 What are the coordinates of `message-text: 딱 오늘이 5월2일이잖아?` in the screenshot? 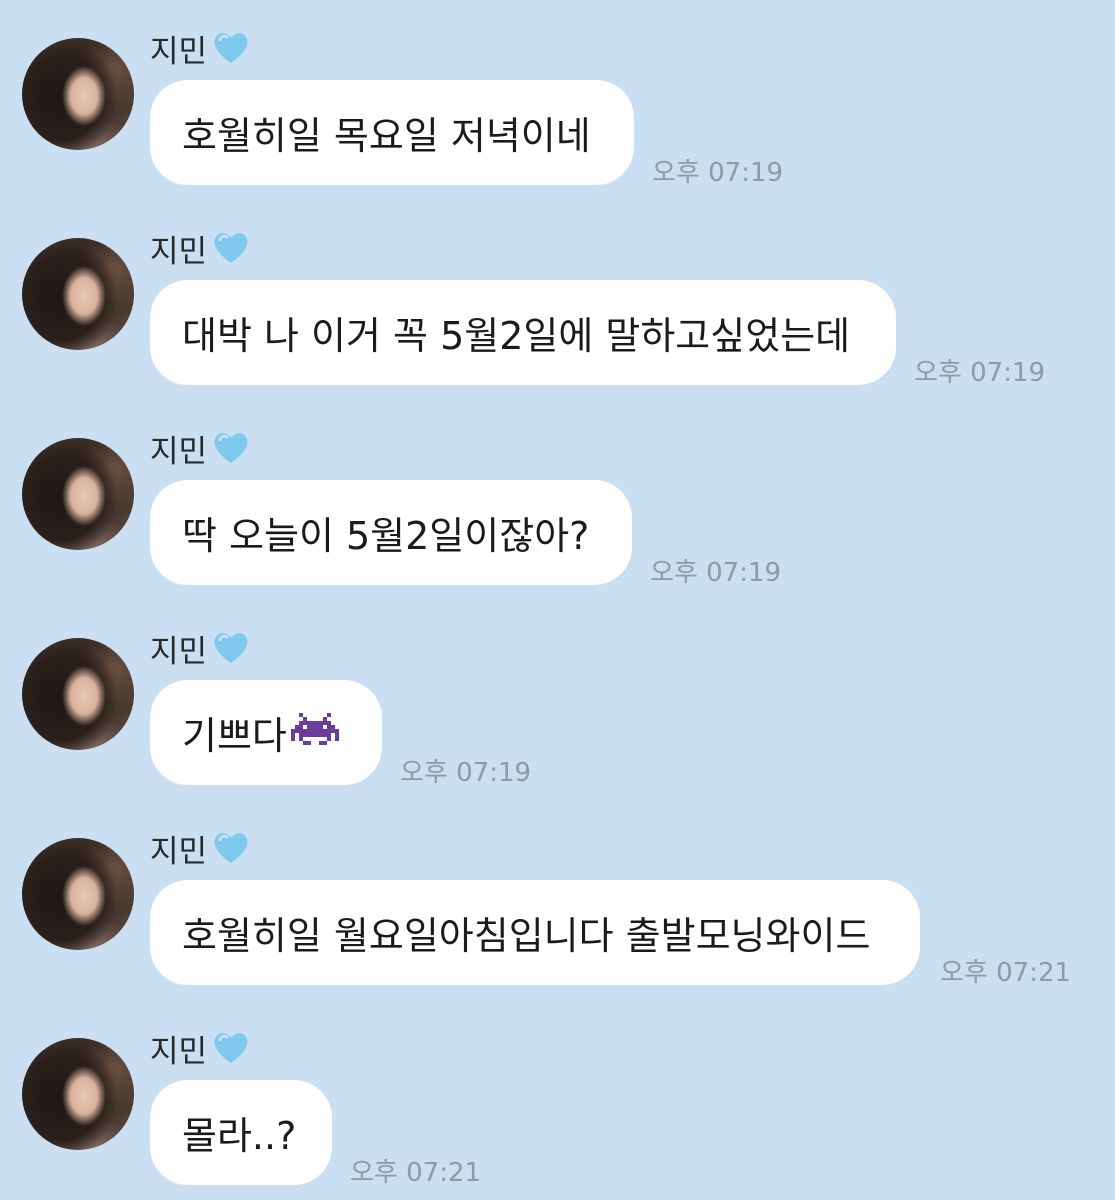 It's located at (386, 536).